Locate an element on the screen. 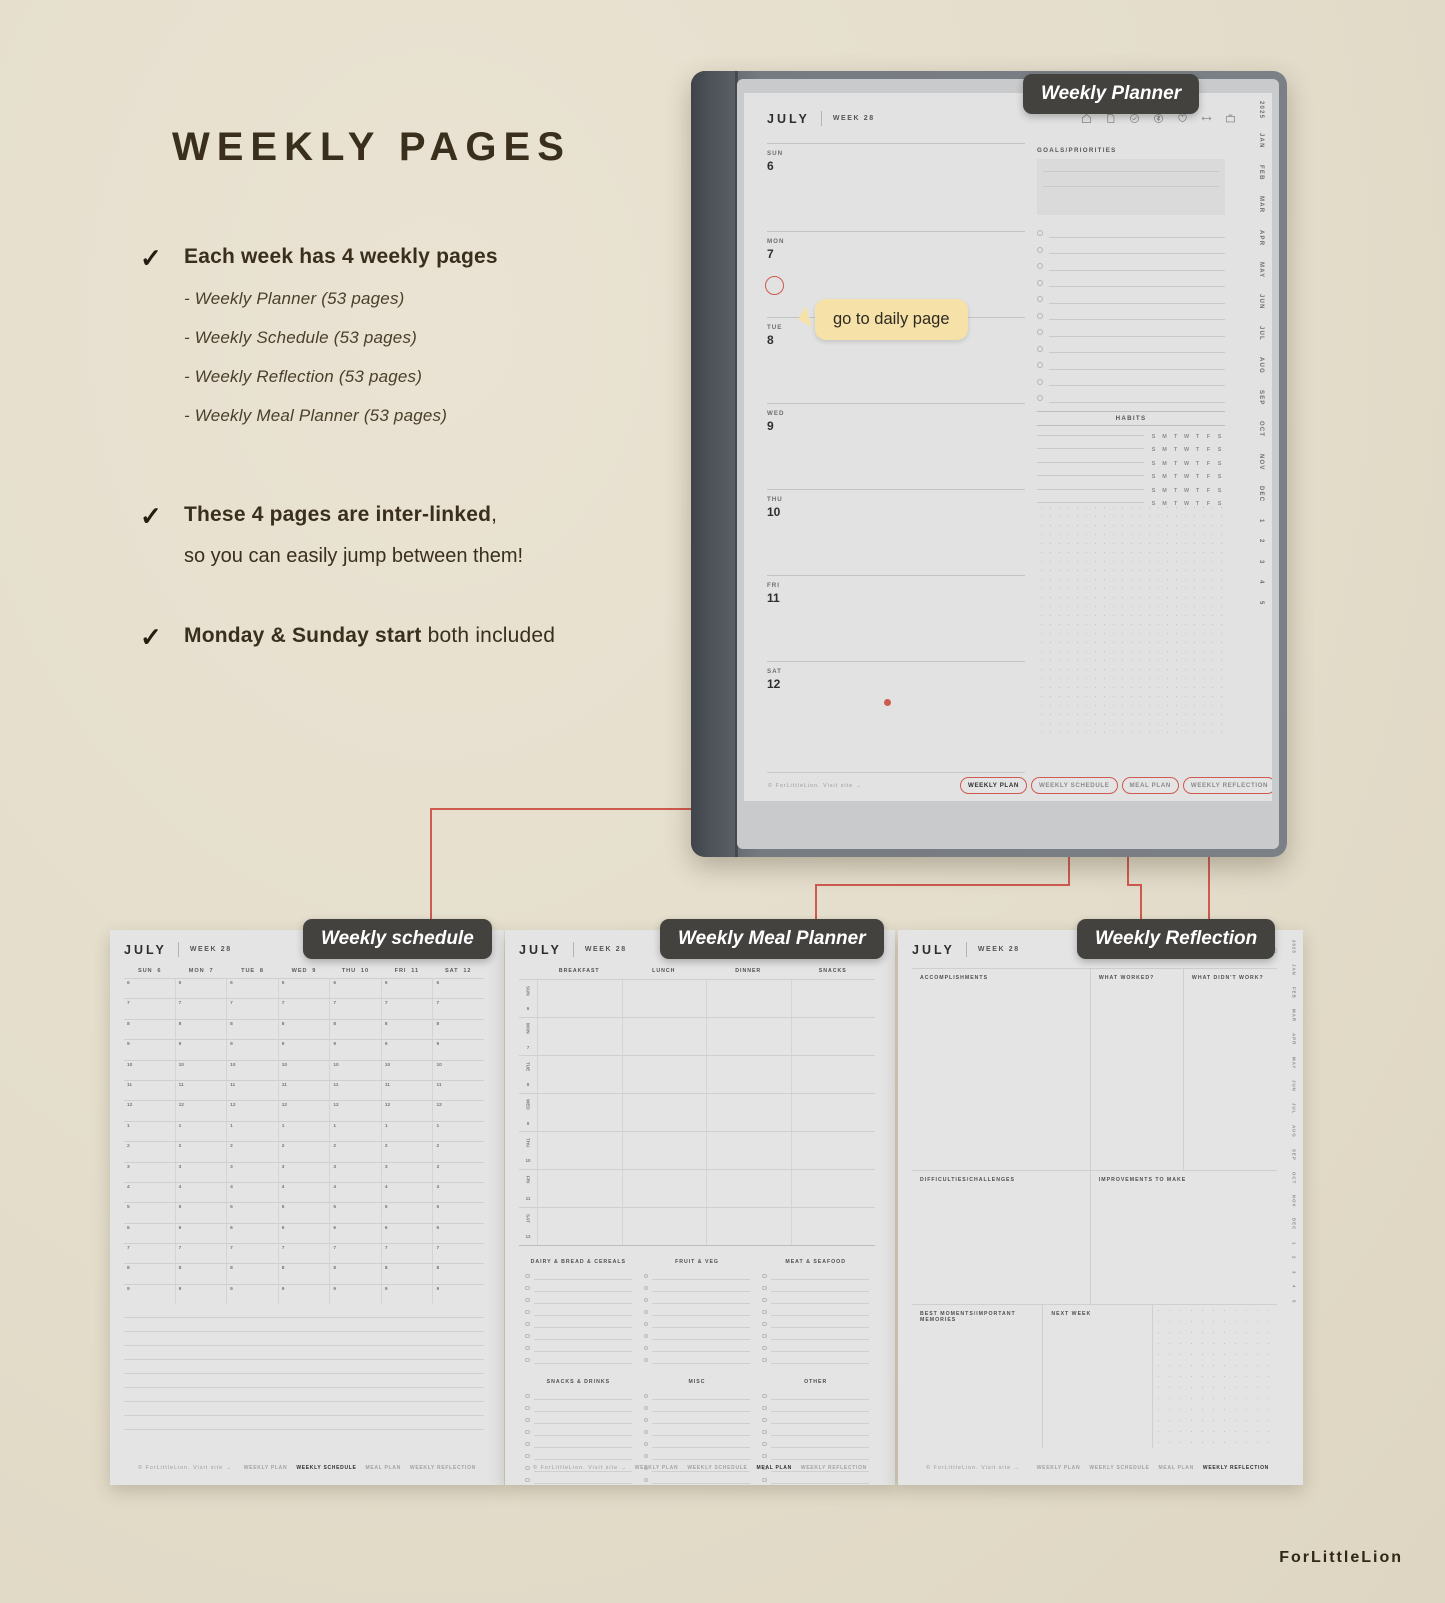 Image resolution: width=1445 pixels, height=1603 pixels. reflection-best-moments: BEST MOMENTS/IMPORTANT MEMORIES is located at coordinates (978, 1376).